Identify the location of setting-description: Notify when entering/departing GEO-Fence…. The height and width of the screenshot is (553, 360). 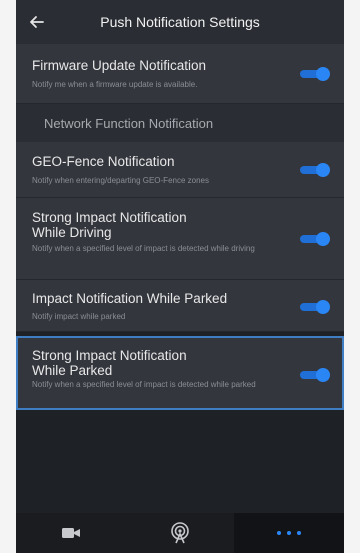
(120, 180).